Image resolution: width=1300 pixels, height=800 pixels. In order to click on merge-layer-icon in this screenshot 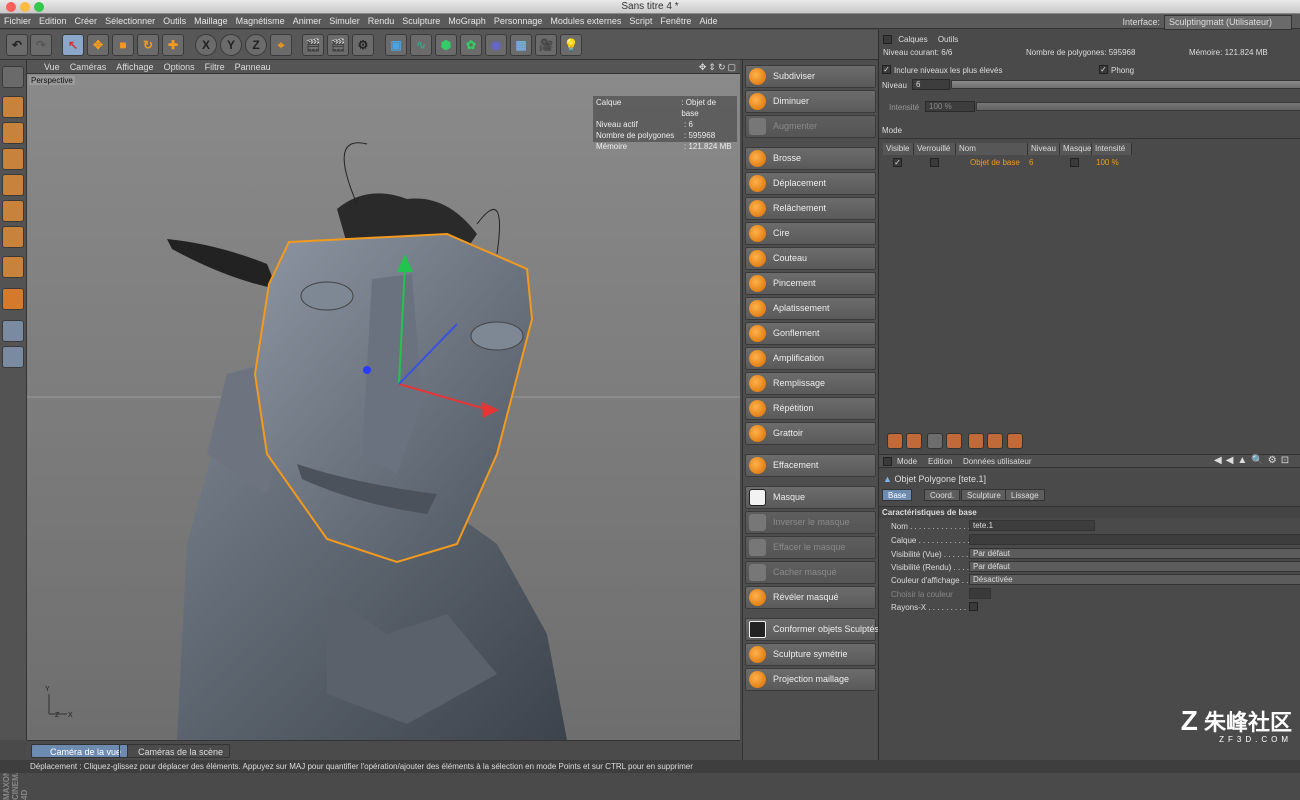, I will do `click(1015, 441)`.